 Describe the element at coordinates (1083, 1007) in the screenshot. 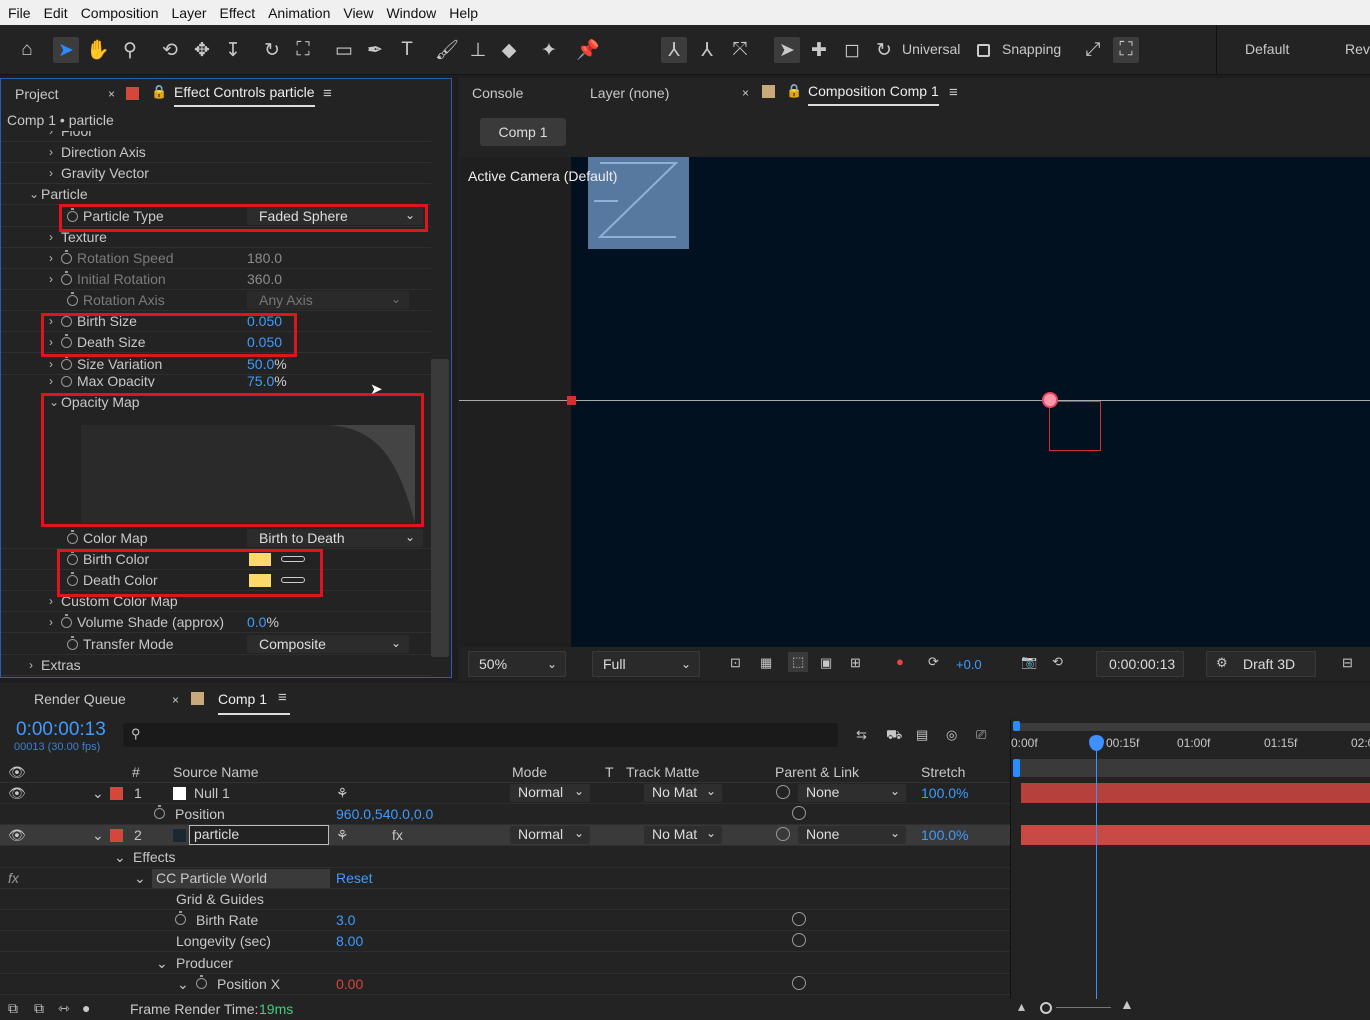

I see `zoom-slider-track` at that location.